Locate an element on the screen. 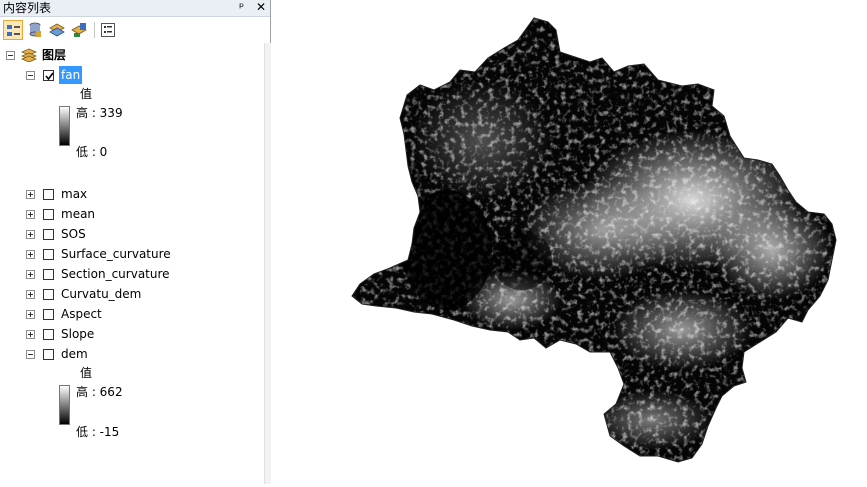 The width and height of the screenshot is (867, 487). layers-root-row: 图层 is located at coordinates (106, 55).